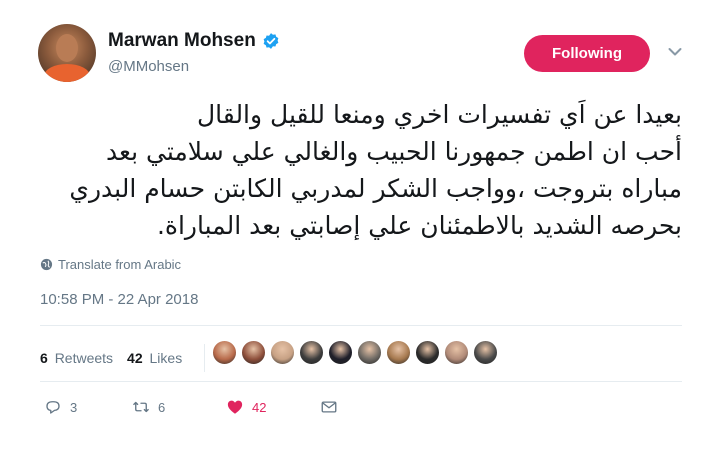 The image size is (720, 464). I want to click on retweets-stat: 6 Retweets, so click(76, 358).